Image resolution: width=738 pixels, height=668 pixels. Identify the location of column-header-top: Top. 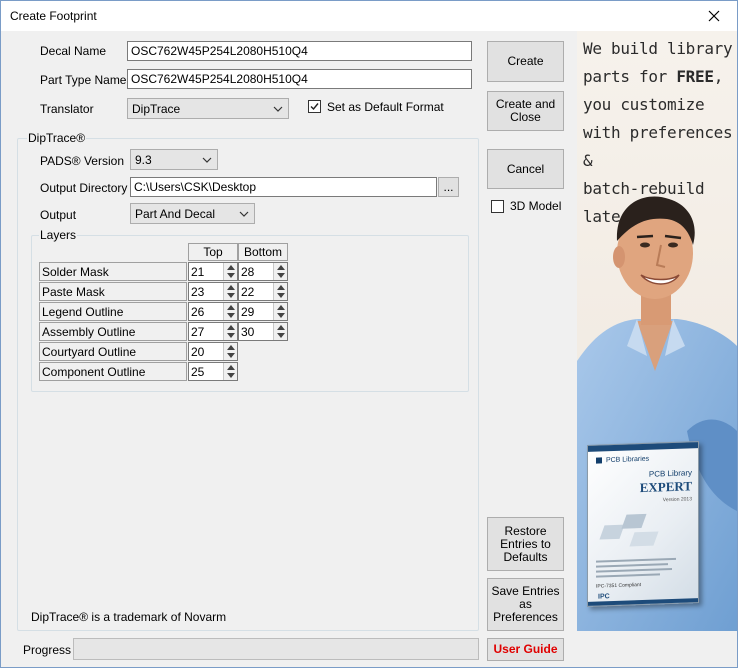
(213, 252).